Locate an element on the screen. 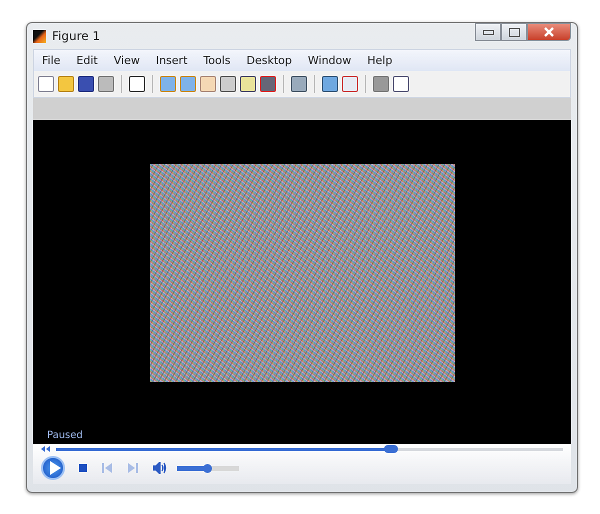 Image resolution: width=600 pixels, height=514 pixels. window-title: Figure 1 is located at coordinates (76, 36).